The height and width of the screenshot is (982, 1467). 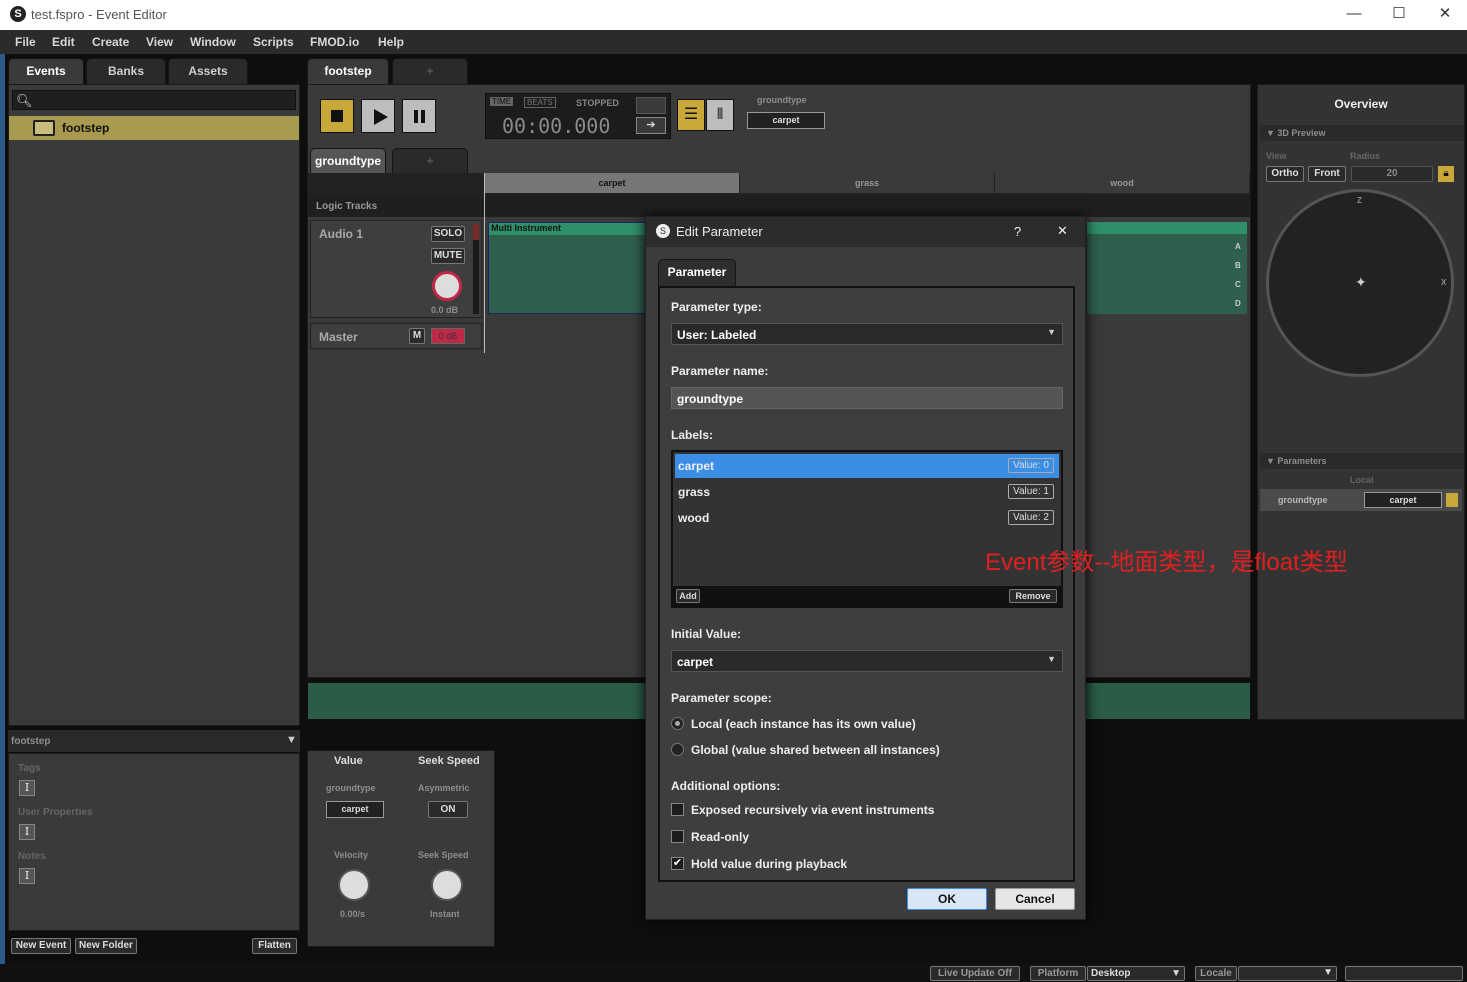 I want to click on seek-speed-value: Instant, so click(x=445, y=914).